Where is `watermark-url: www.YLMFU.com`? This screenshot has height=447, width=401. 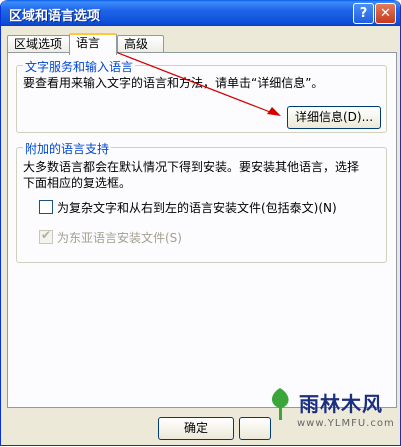
watermark-url: www.YLMFU.com is located at coordinates (346, 423).